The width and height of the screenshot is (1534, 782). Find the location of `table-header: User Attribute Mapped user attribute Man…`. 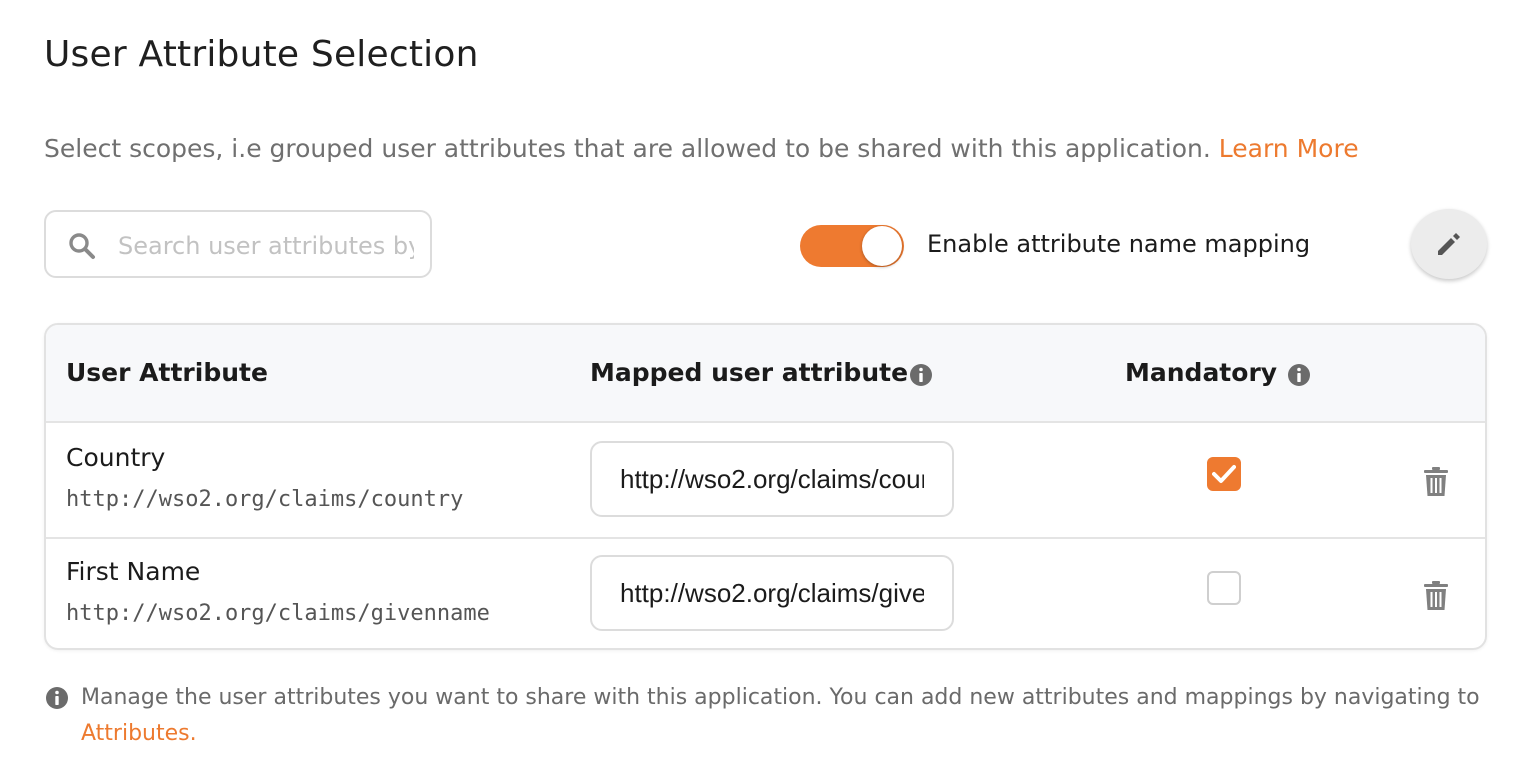

table-header: User Attribute Mapped user attribute Man… is located at coordinates (765, 374).